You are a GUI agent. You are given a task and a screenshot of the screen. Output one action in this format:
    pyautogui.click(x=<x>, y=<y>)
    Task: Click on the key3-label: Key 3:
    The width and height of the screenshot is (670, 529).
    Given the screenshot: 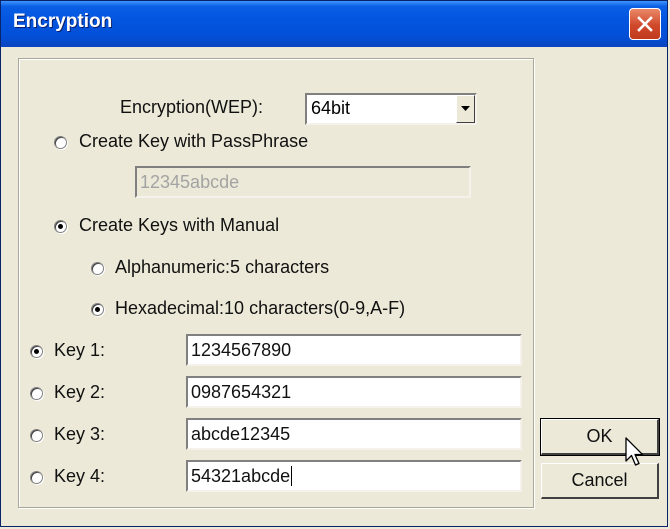 What is the action you would take?
    pyautogui.click(x=80, y=434)
    